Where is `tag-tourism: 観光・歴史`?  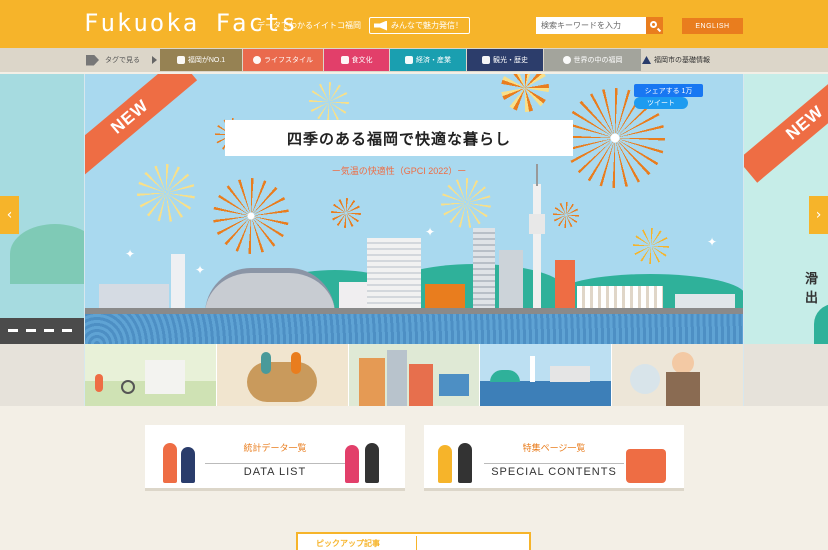 tag-tourism: 観光・歴史 is located at coordinates (505, 60).